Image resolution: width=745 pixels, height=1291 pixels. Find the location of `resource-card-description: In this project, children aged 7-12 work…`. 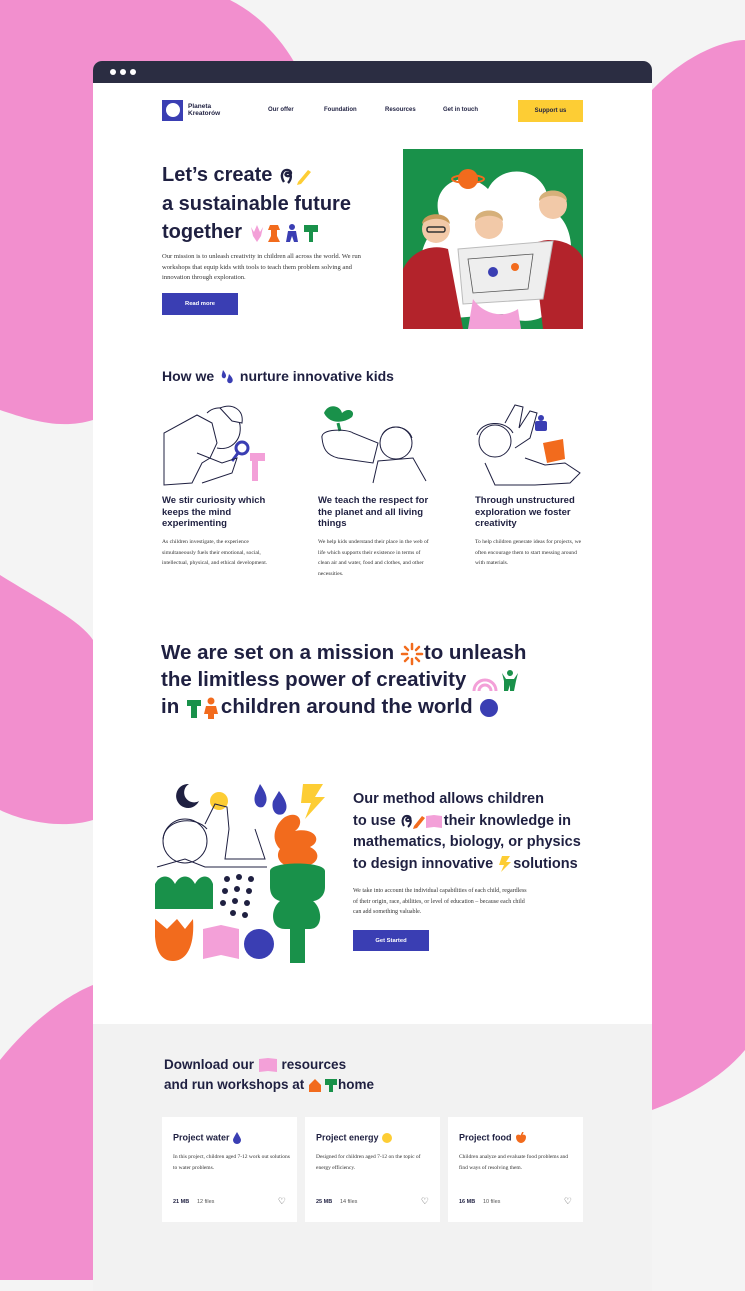

resource-card-description: In this project, children aged 7-12 work… is located at coordinates (231, 1162).